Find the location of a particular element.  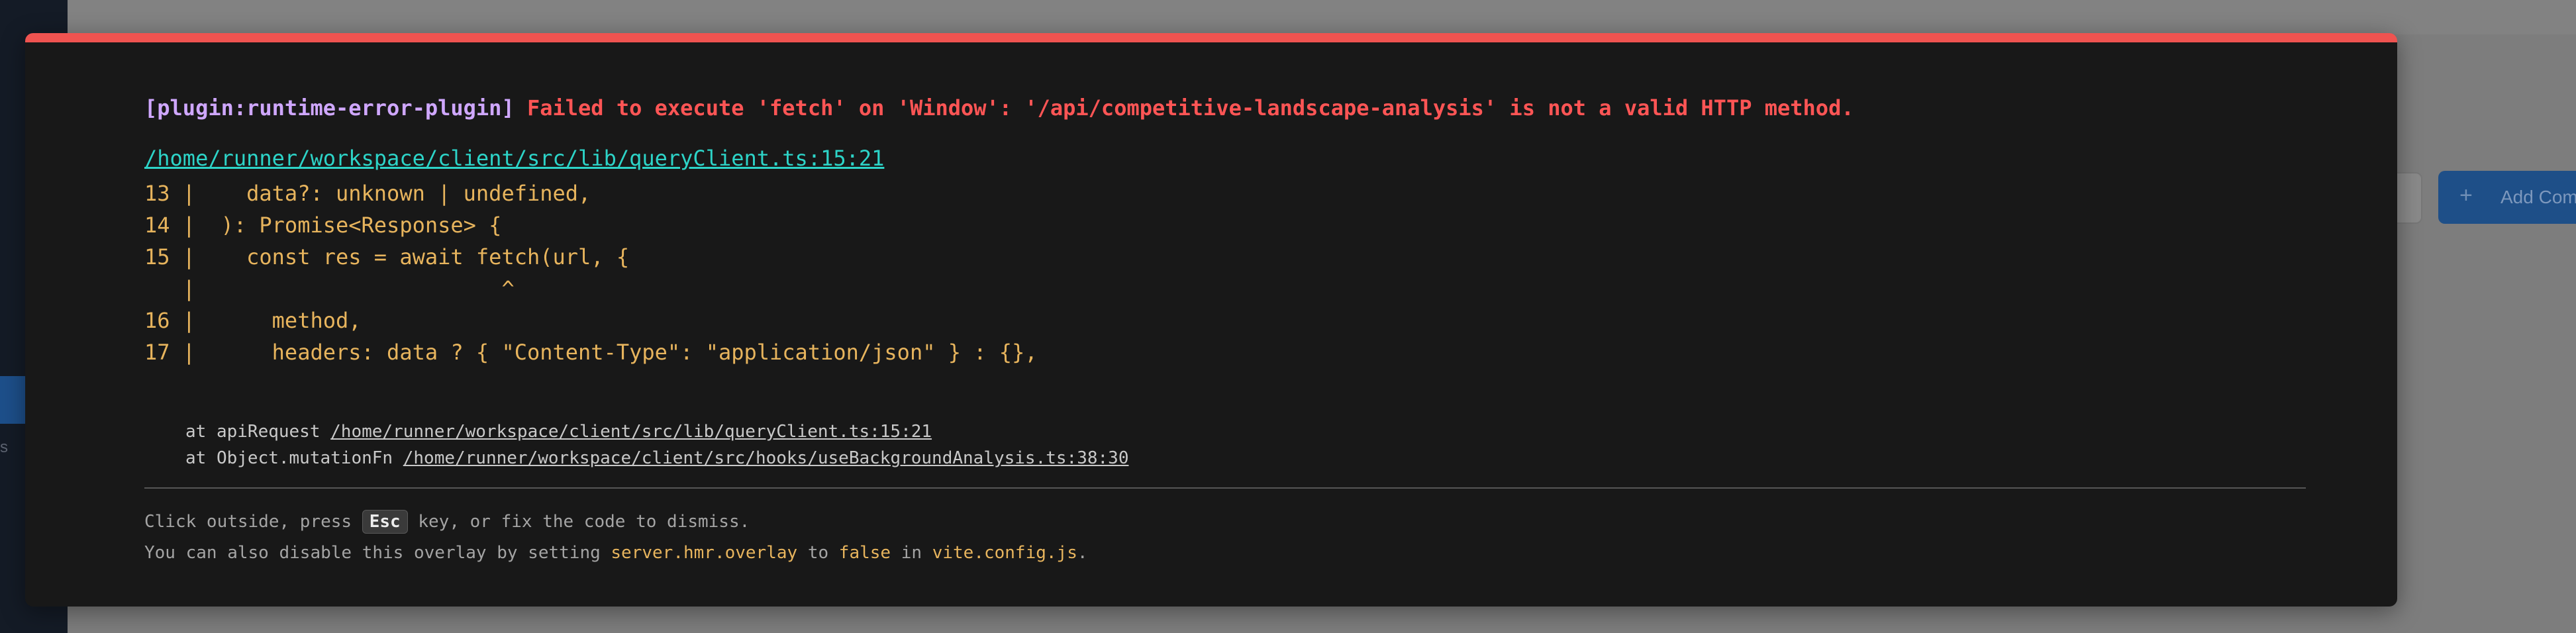

divider is located at coordinates (1225, 488).